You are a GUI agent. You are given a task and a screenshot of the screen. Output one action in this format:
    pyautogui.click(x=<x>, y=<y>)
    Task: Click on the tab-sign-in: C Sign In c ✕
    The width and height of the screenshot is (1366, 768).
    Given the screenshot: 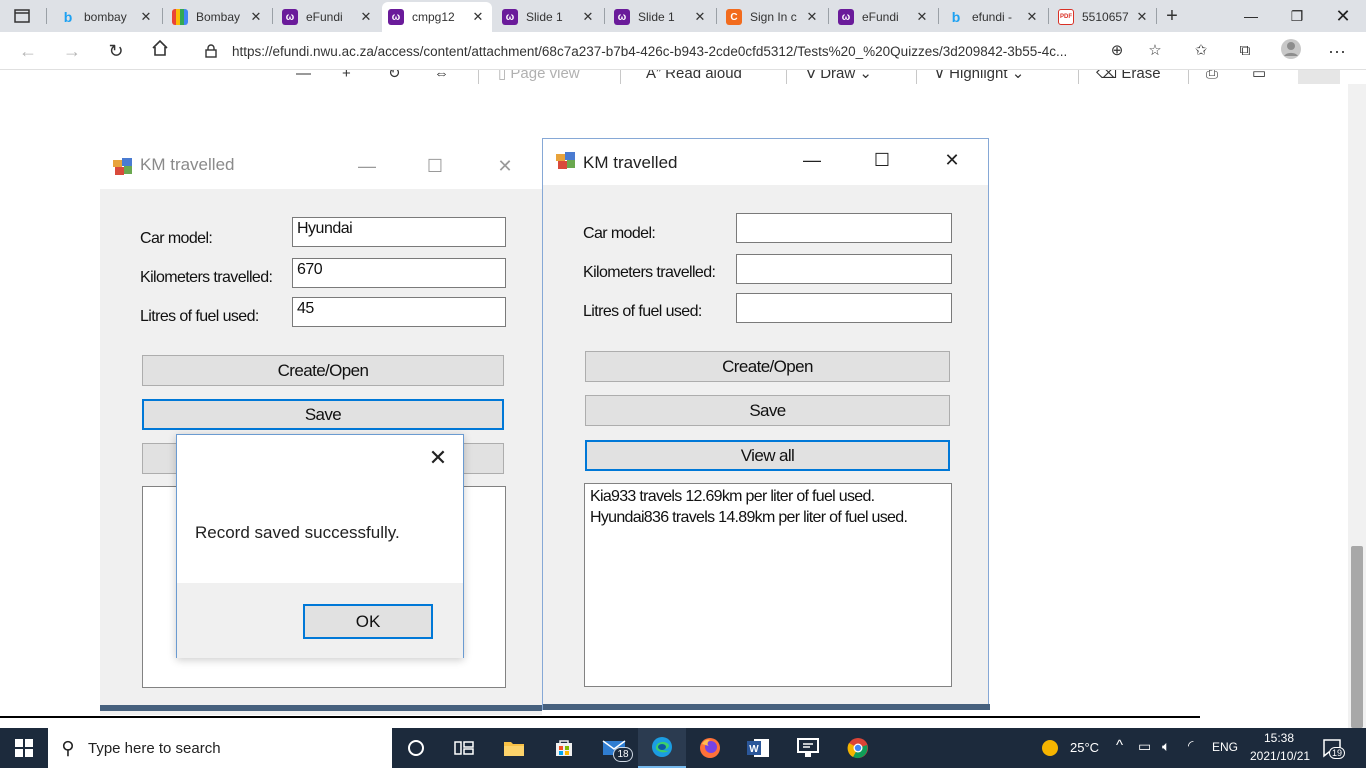 What is the action you would take?
    pyautogui.click(x=773, y=17)
    